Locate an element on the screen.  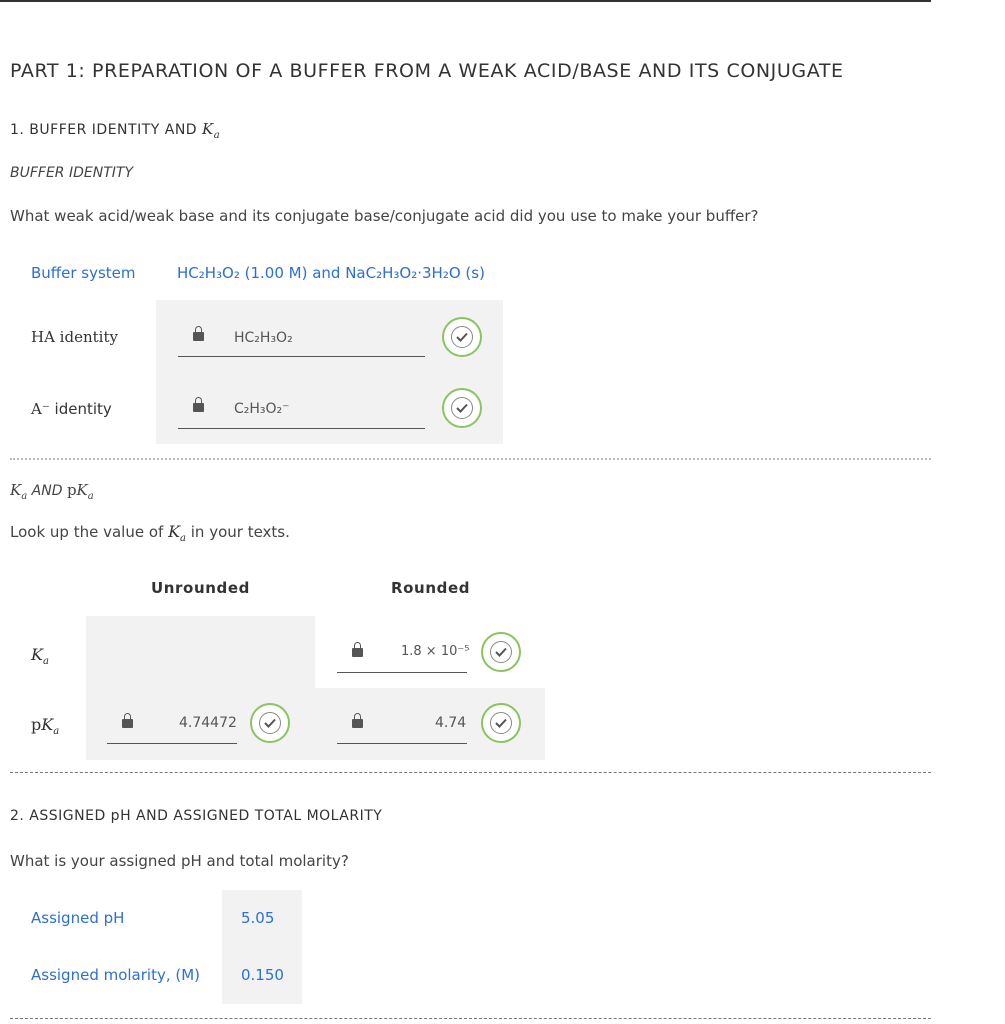
pka-row-label: pKa is located at coordinates (45, 726).